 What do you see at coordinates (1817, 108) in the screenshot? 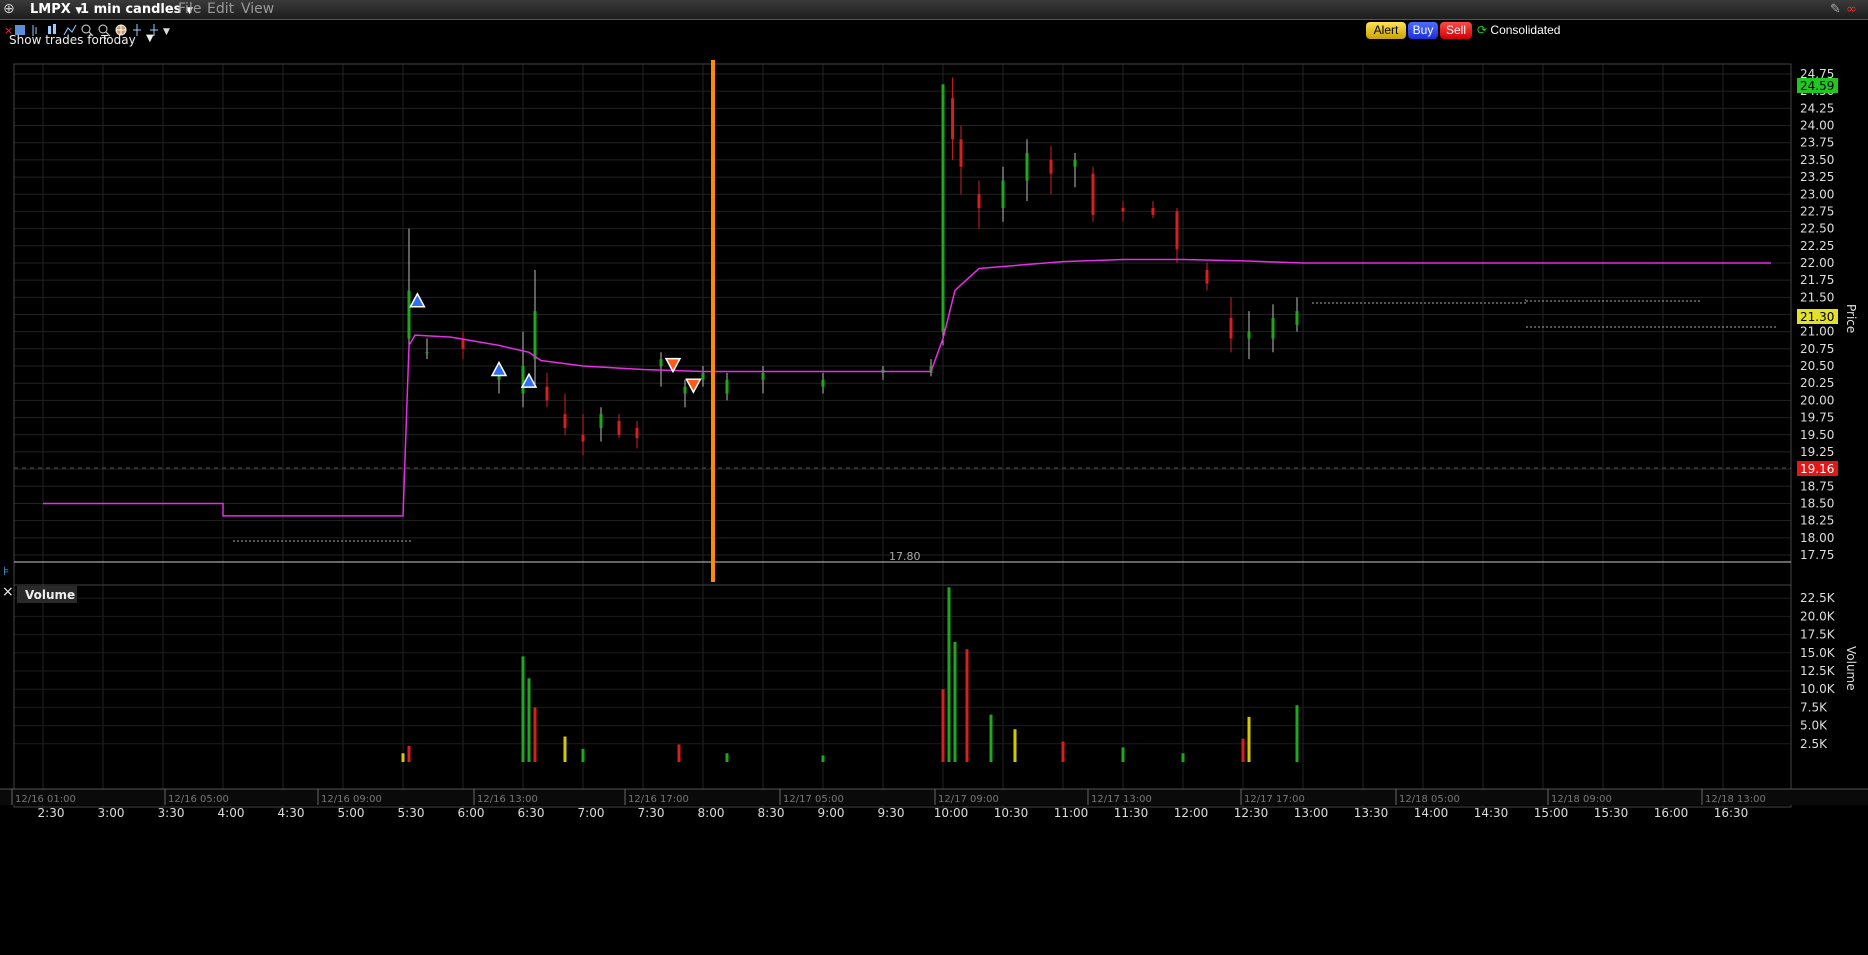
I see `price-tick-label: 24.25` at bounding box center [1817, 108].